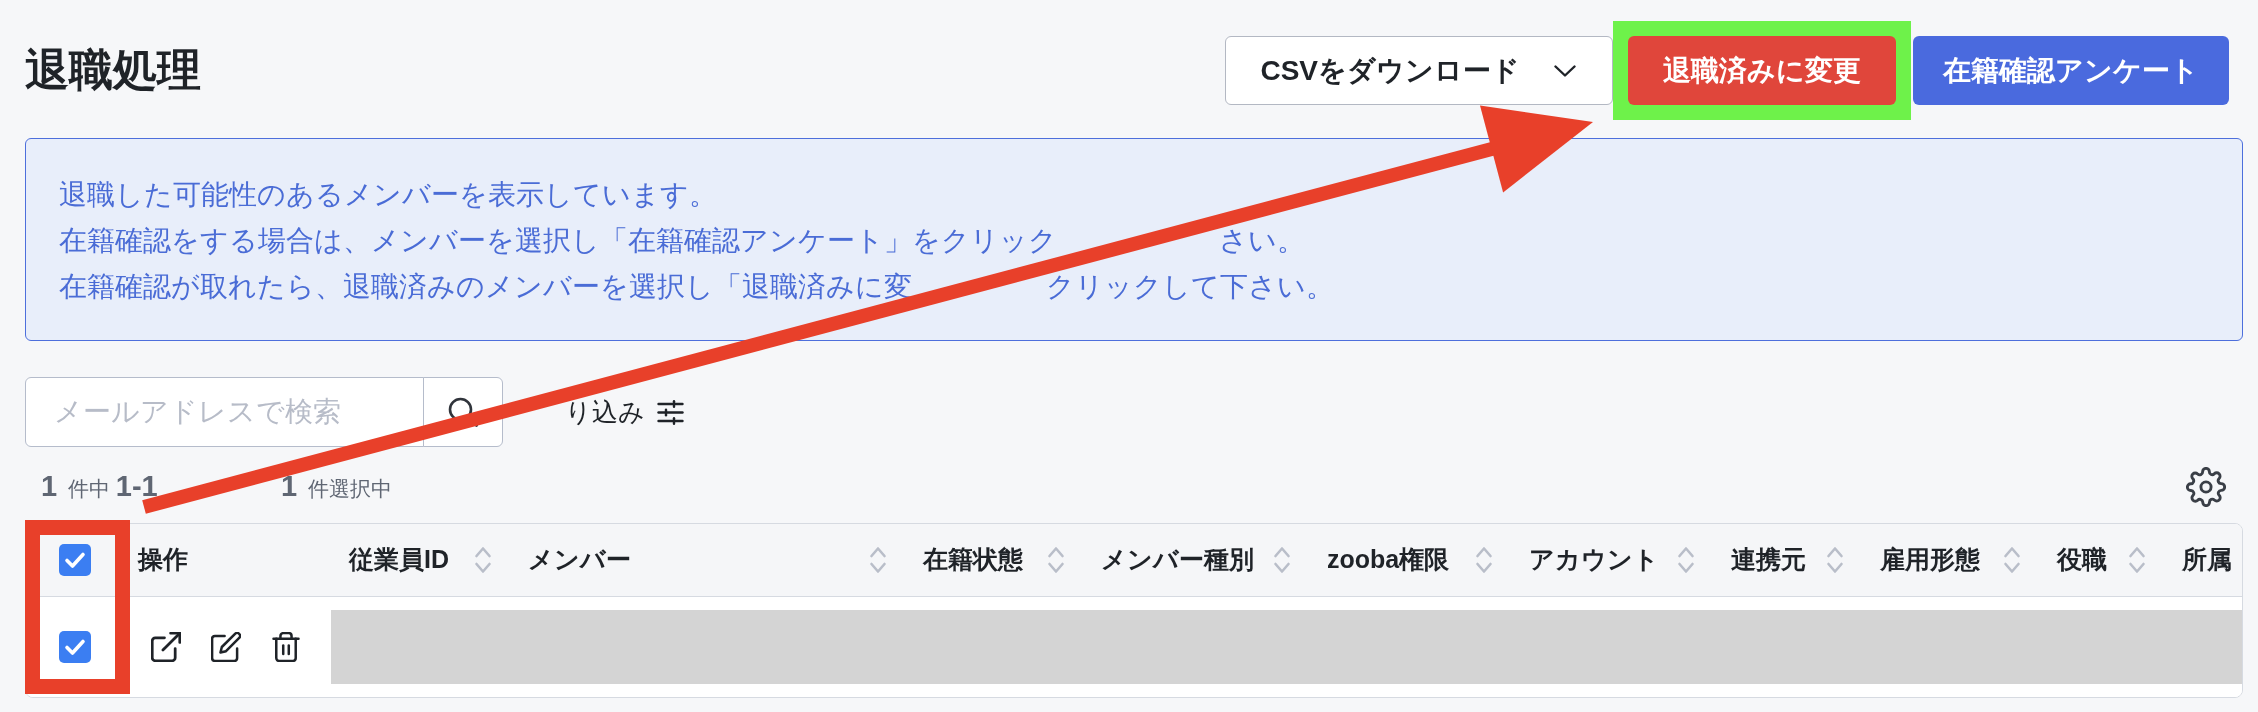 The image size is (2258, 712). I want to click on column-header: zooba権限, so click(1388, 560).